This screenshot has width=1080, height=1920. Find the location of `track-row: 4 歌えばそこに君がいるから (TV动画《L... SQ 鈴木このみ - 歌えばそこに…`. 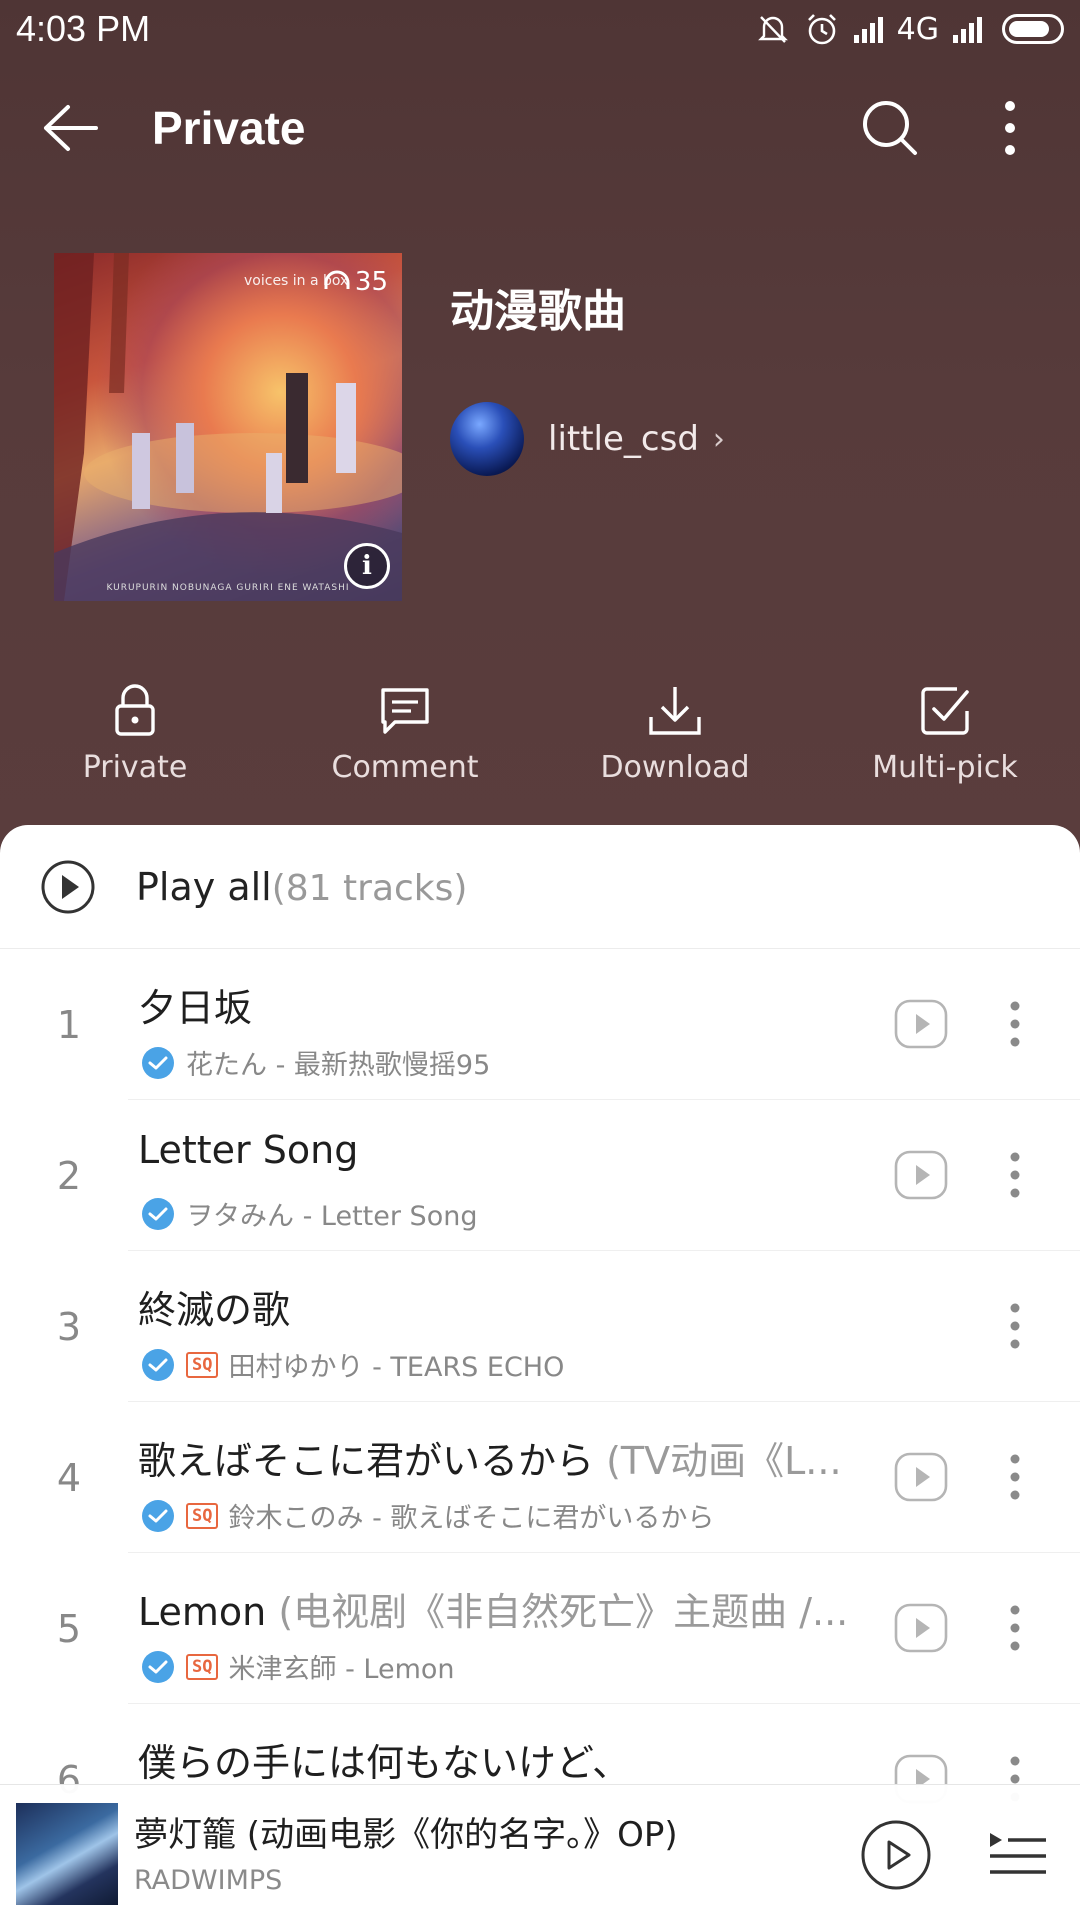

track-row: 4 歌えばそこに君がいるから (TV动画《L... SQ 鈴木このみ - 歌えばそこに… is located at coordinates (540, 1477).